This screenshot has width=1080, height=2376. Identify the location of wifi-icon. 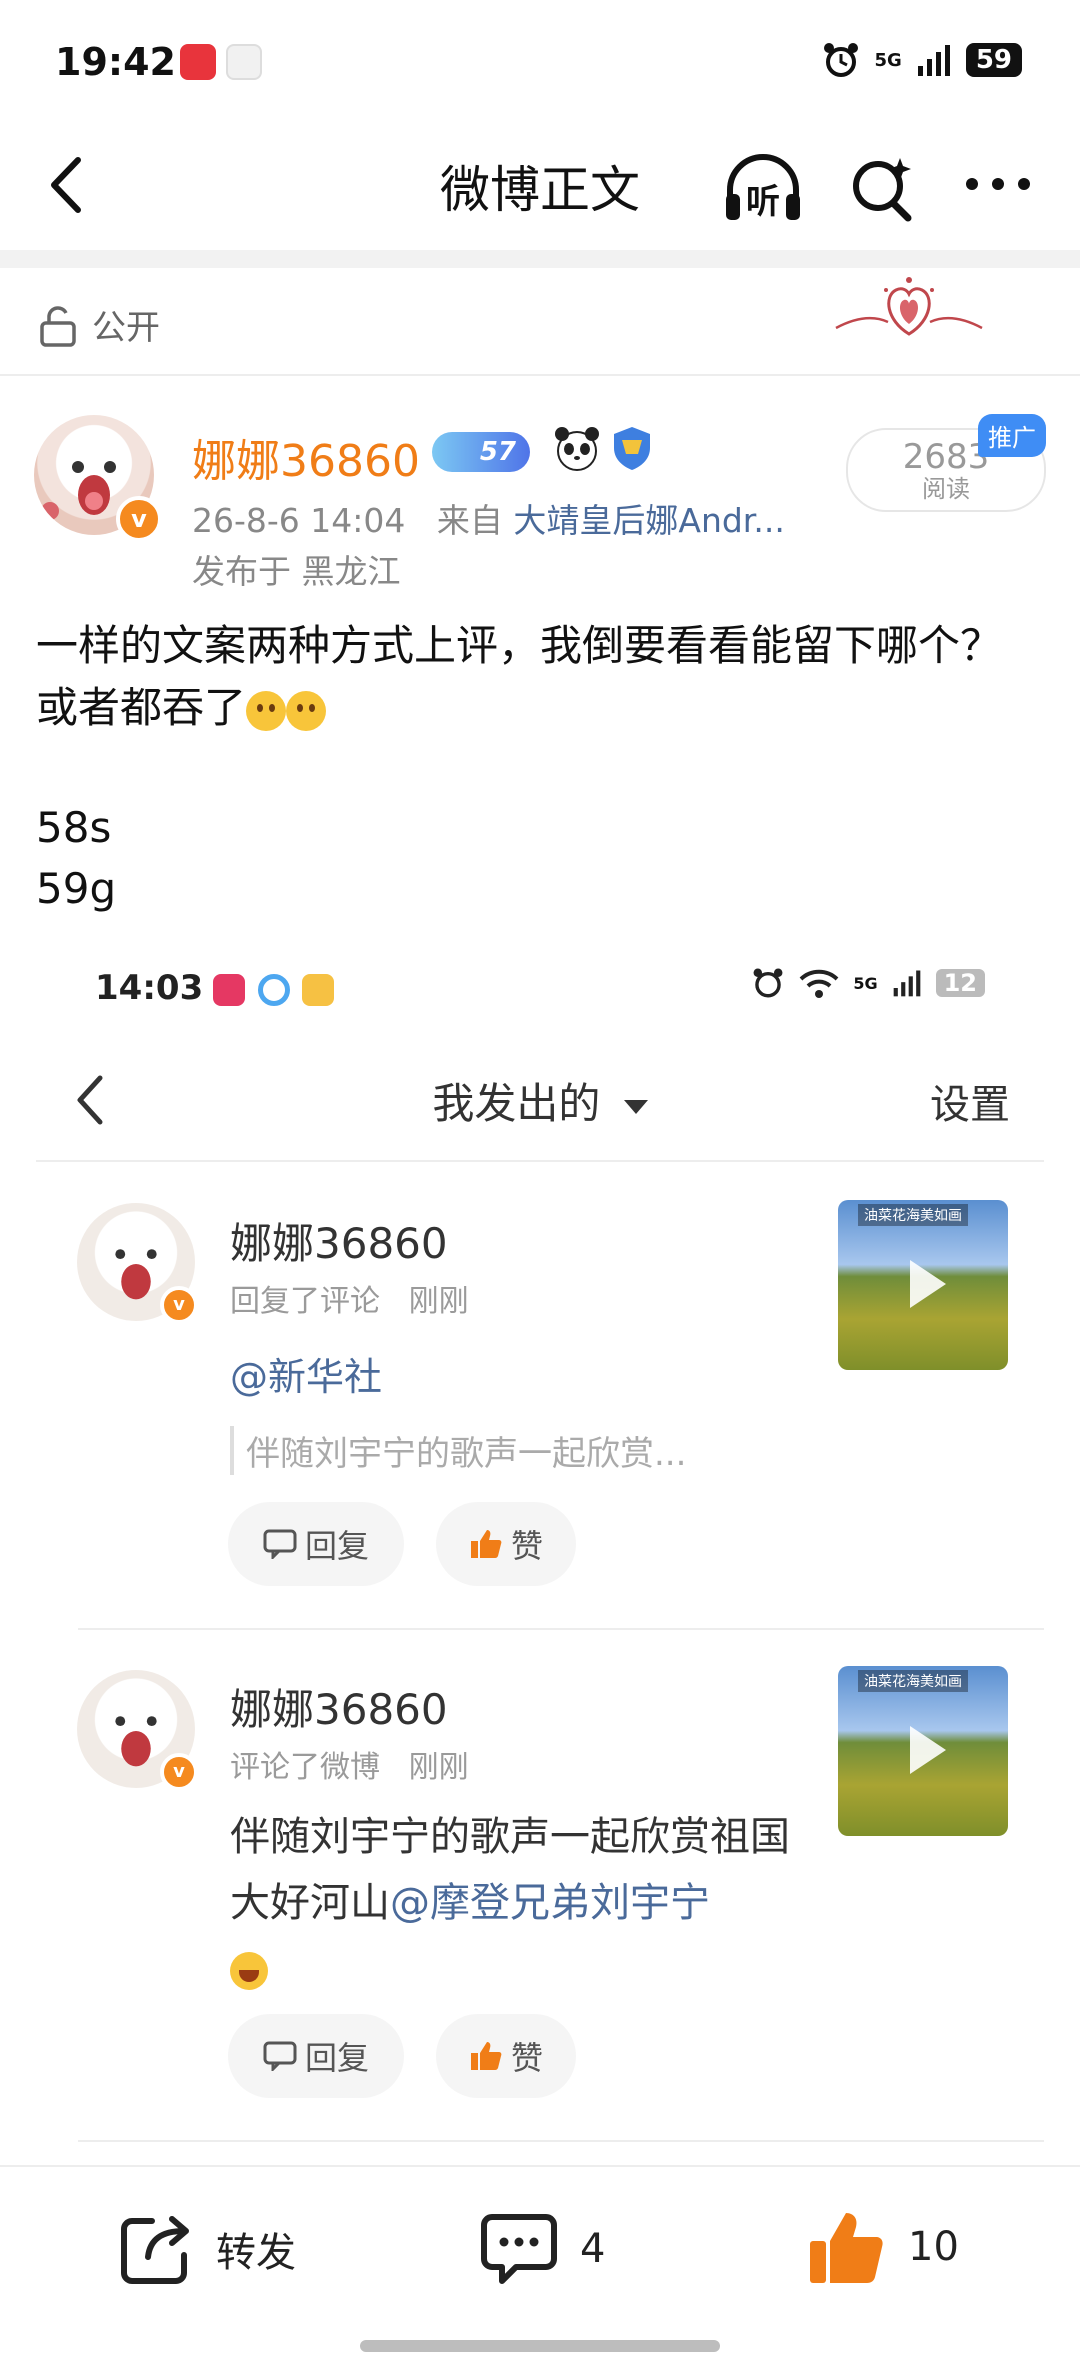
(819, 983).